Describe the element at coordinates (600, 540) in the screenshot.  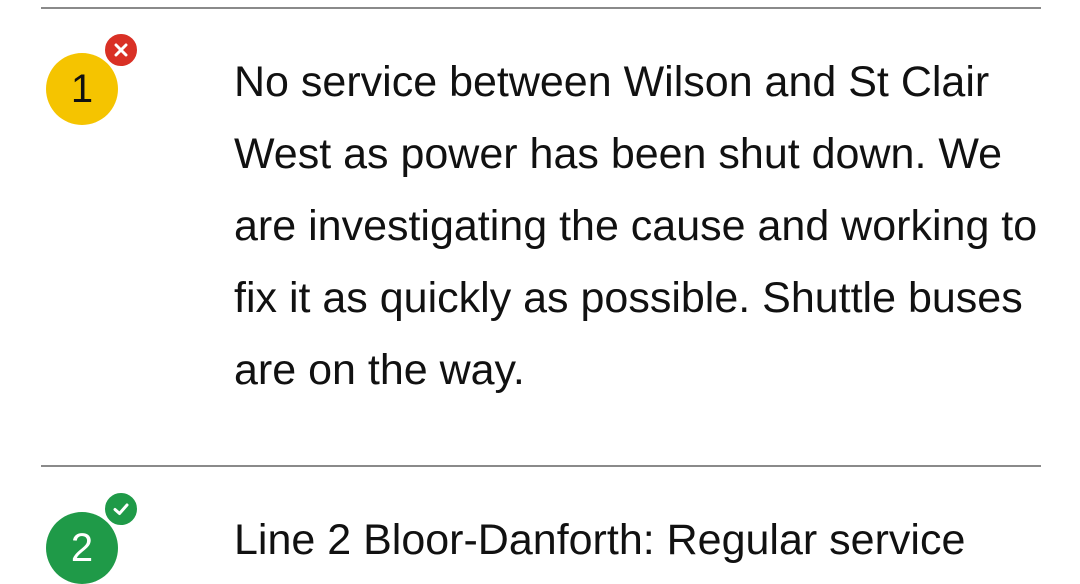
I see `alert-message: Line 2 Bloor-Danforth: Regular service` at that location.